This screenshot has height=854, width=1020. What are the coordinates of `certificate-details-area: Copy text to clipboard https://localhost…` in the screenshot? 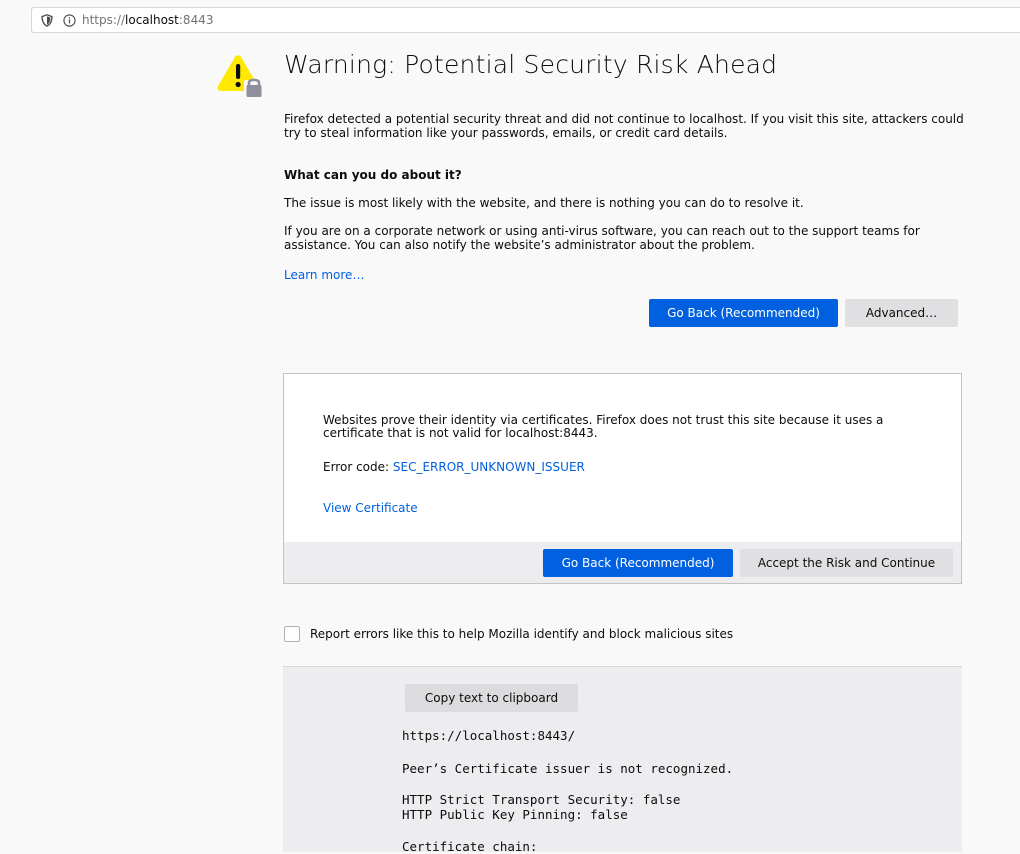 It's located at (622, 760).